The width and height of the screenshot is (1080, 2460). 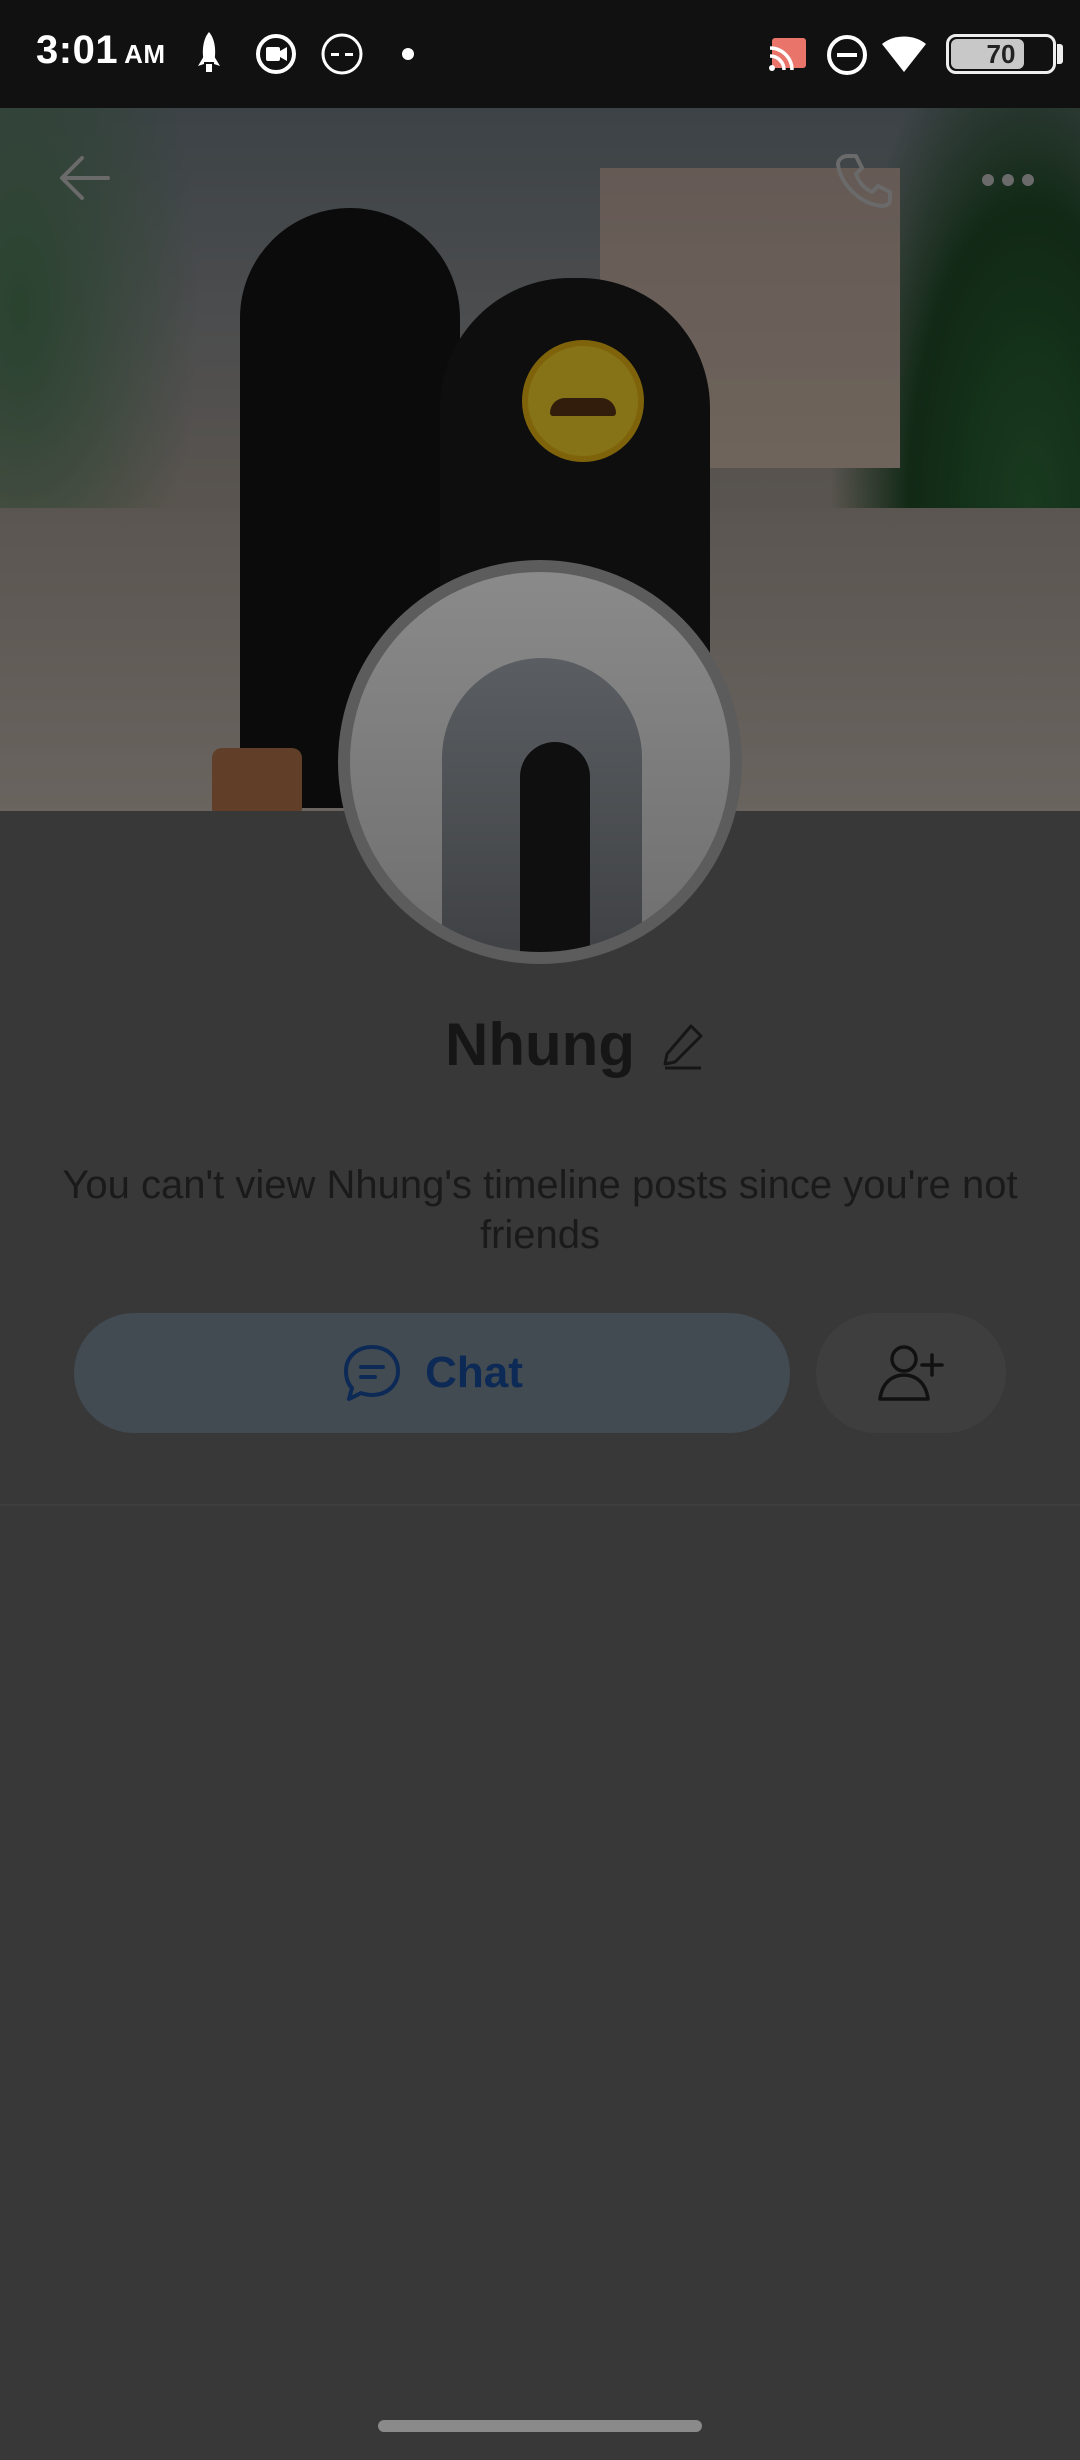 What do you see at coordinates (555, 847) in the screenshot?
I see `avatar-person` at bounding box center [555, 847].